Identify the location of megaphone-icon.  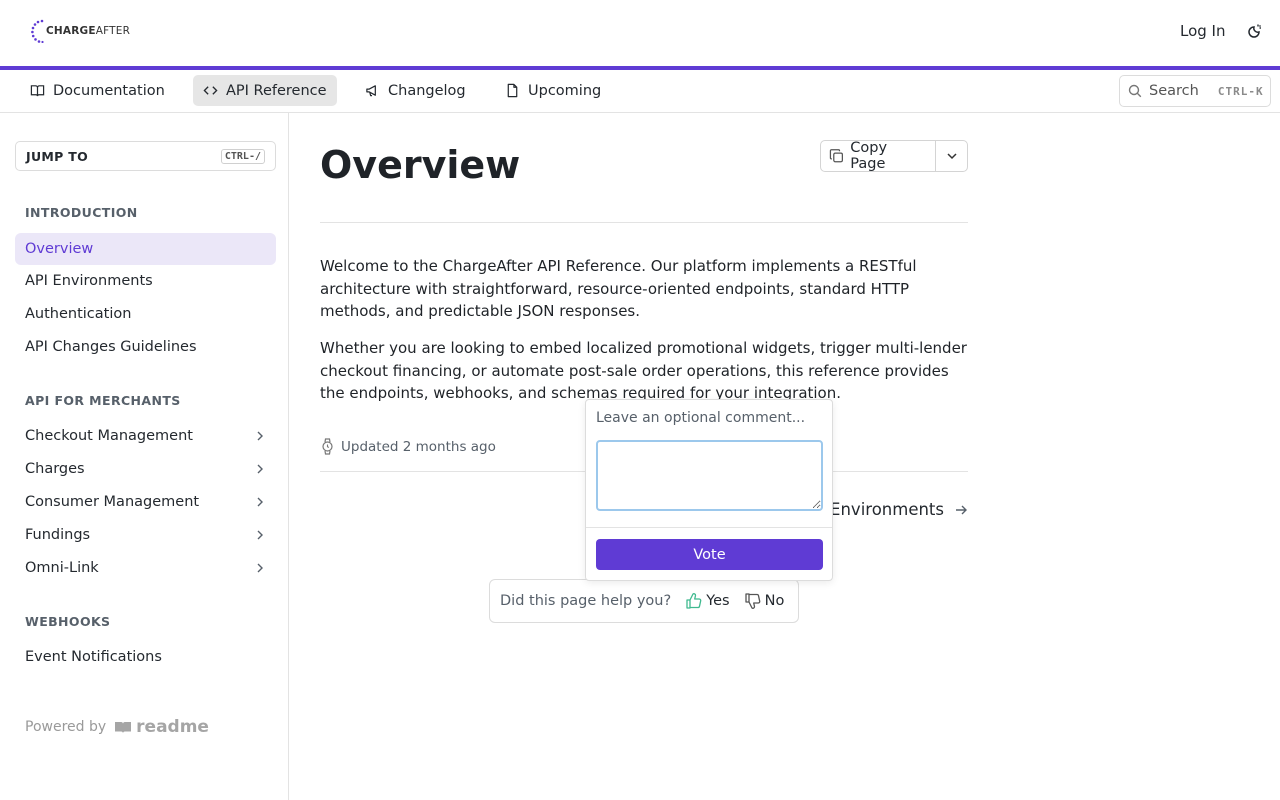
(371, 91).